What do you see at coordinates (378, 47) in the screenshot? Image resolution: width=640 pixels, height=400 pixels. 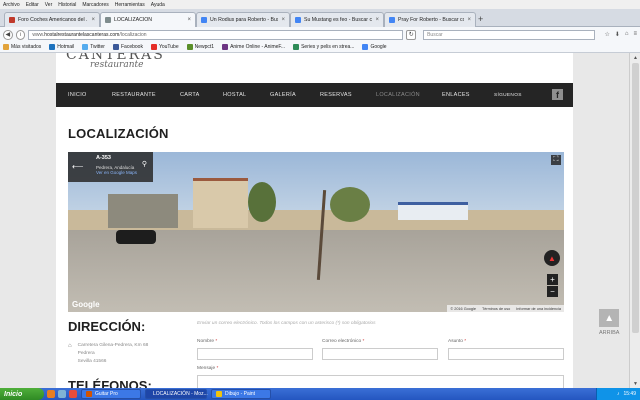 I see `bookmark-label: Google` at bounding box center [378, 47].